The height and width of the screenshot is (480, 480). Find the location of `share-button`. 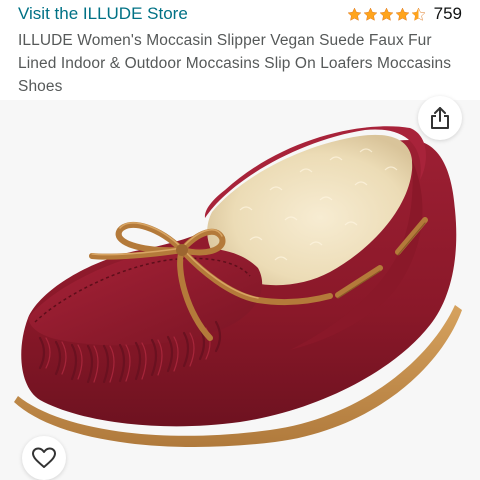

share-button is located at coordinates (440, 118).